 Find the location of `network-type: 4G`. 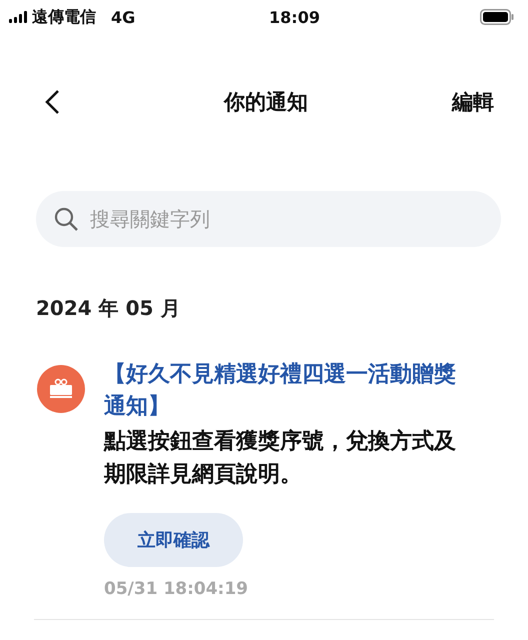

network-type: 4G is located at coordinates (123, 17).